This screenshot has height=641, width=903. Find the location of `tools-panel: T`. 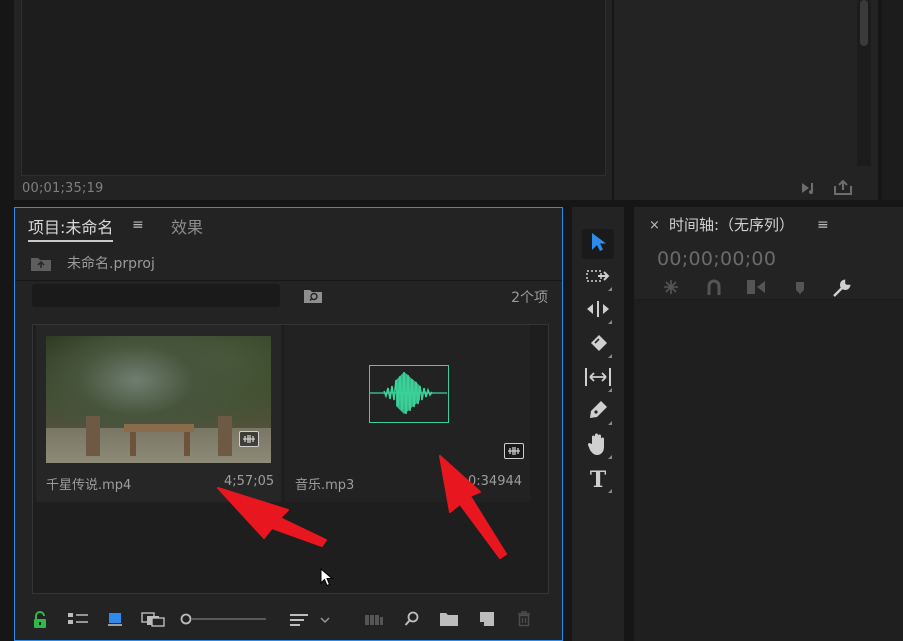

tools-panel: T is located at coordinates (598, 424).